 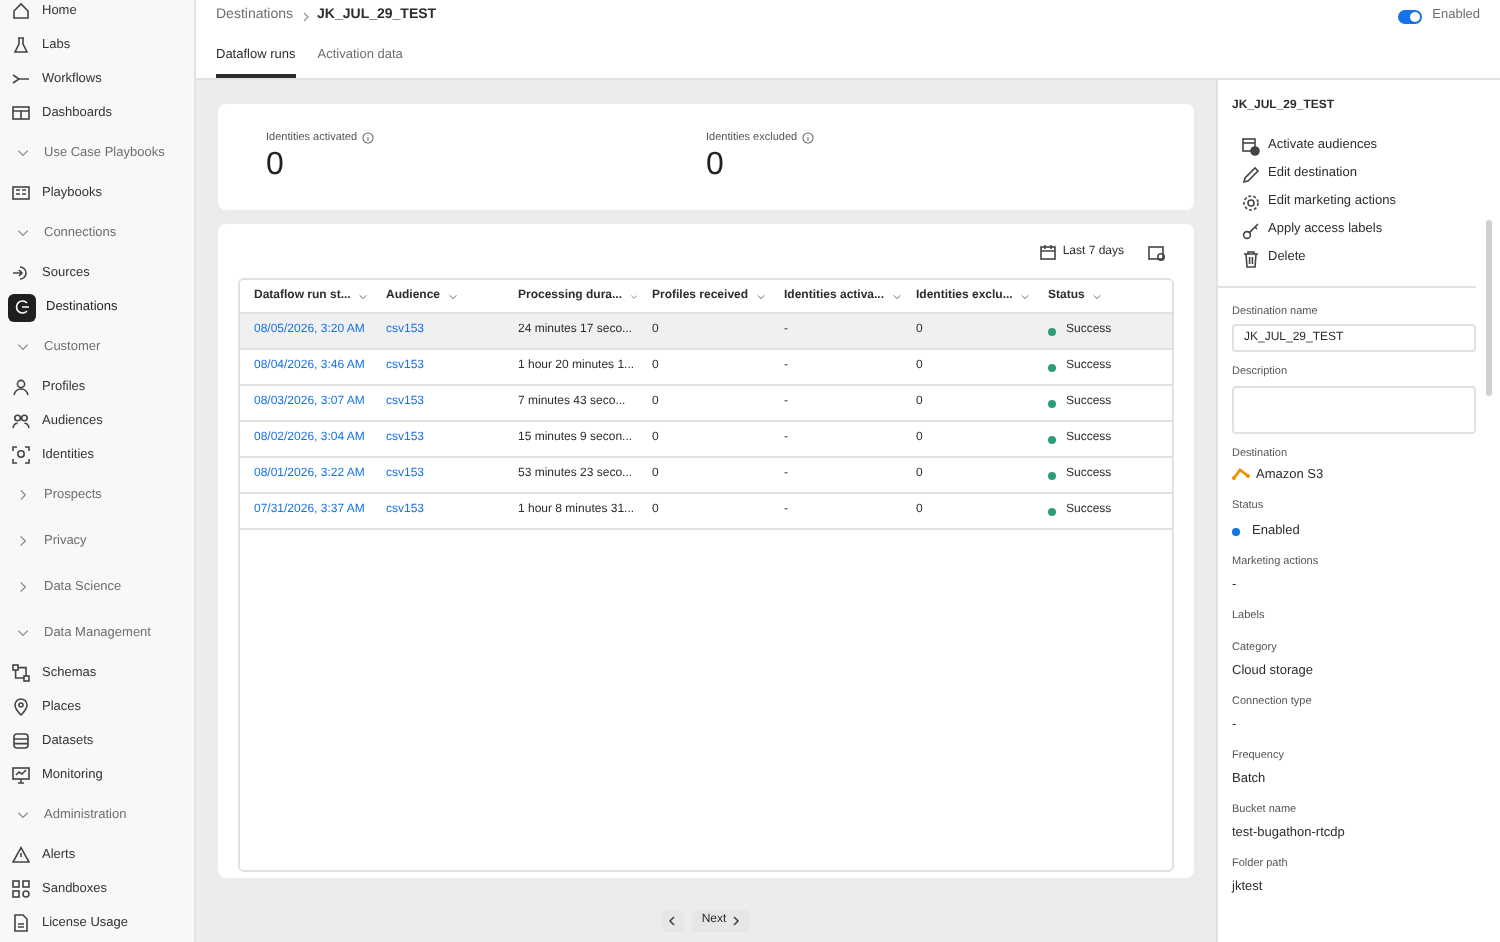 I want to click on chevron-left-icon, so click(x=672, y=921).